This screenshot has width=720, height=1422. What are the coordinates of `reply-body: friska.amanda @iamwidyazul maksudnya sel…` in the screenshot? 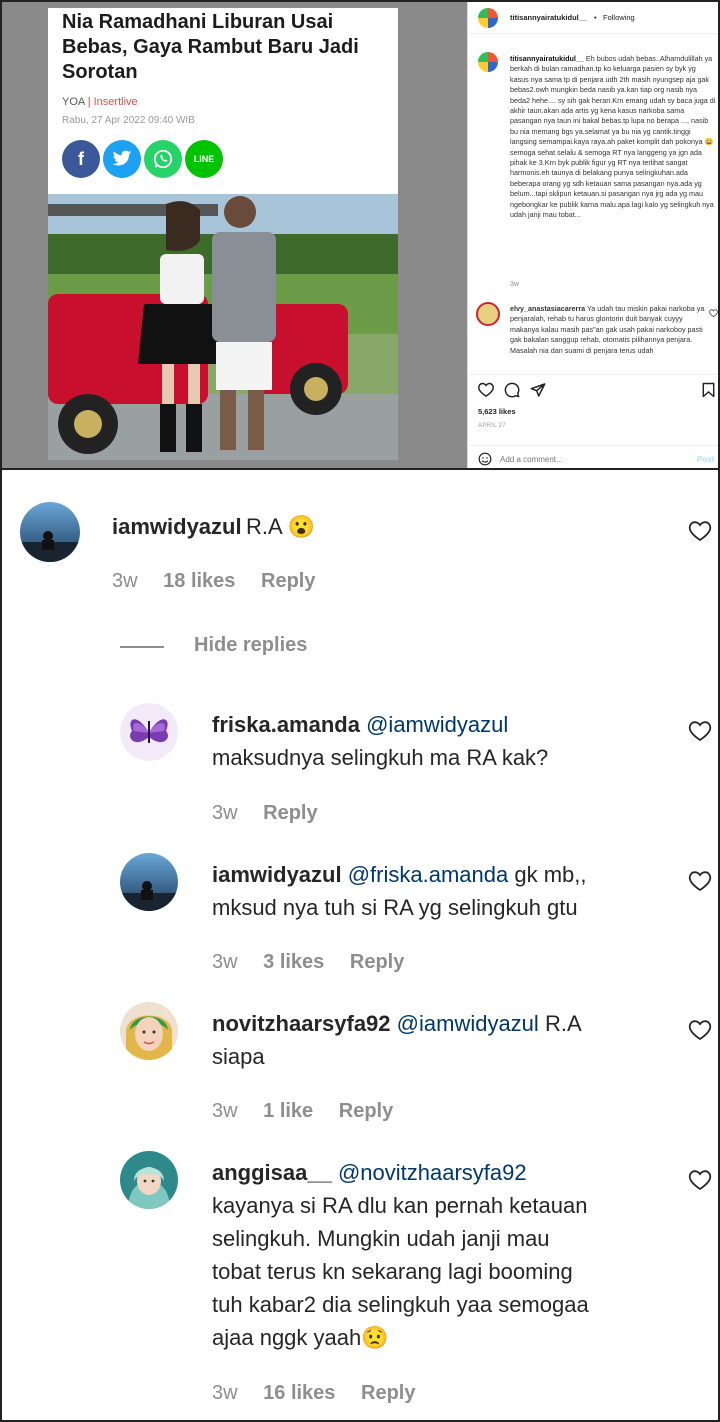 It's located at (447, 741).